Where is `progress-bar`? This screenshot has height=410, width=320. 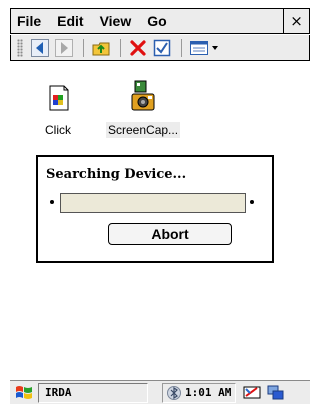
progress-bar is located at coordinates (153, 203).